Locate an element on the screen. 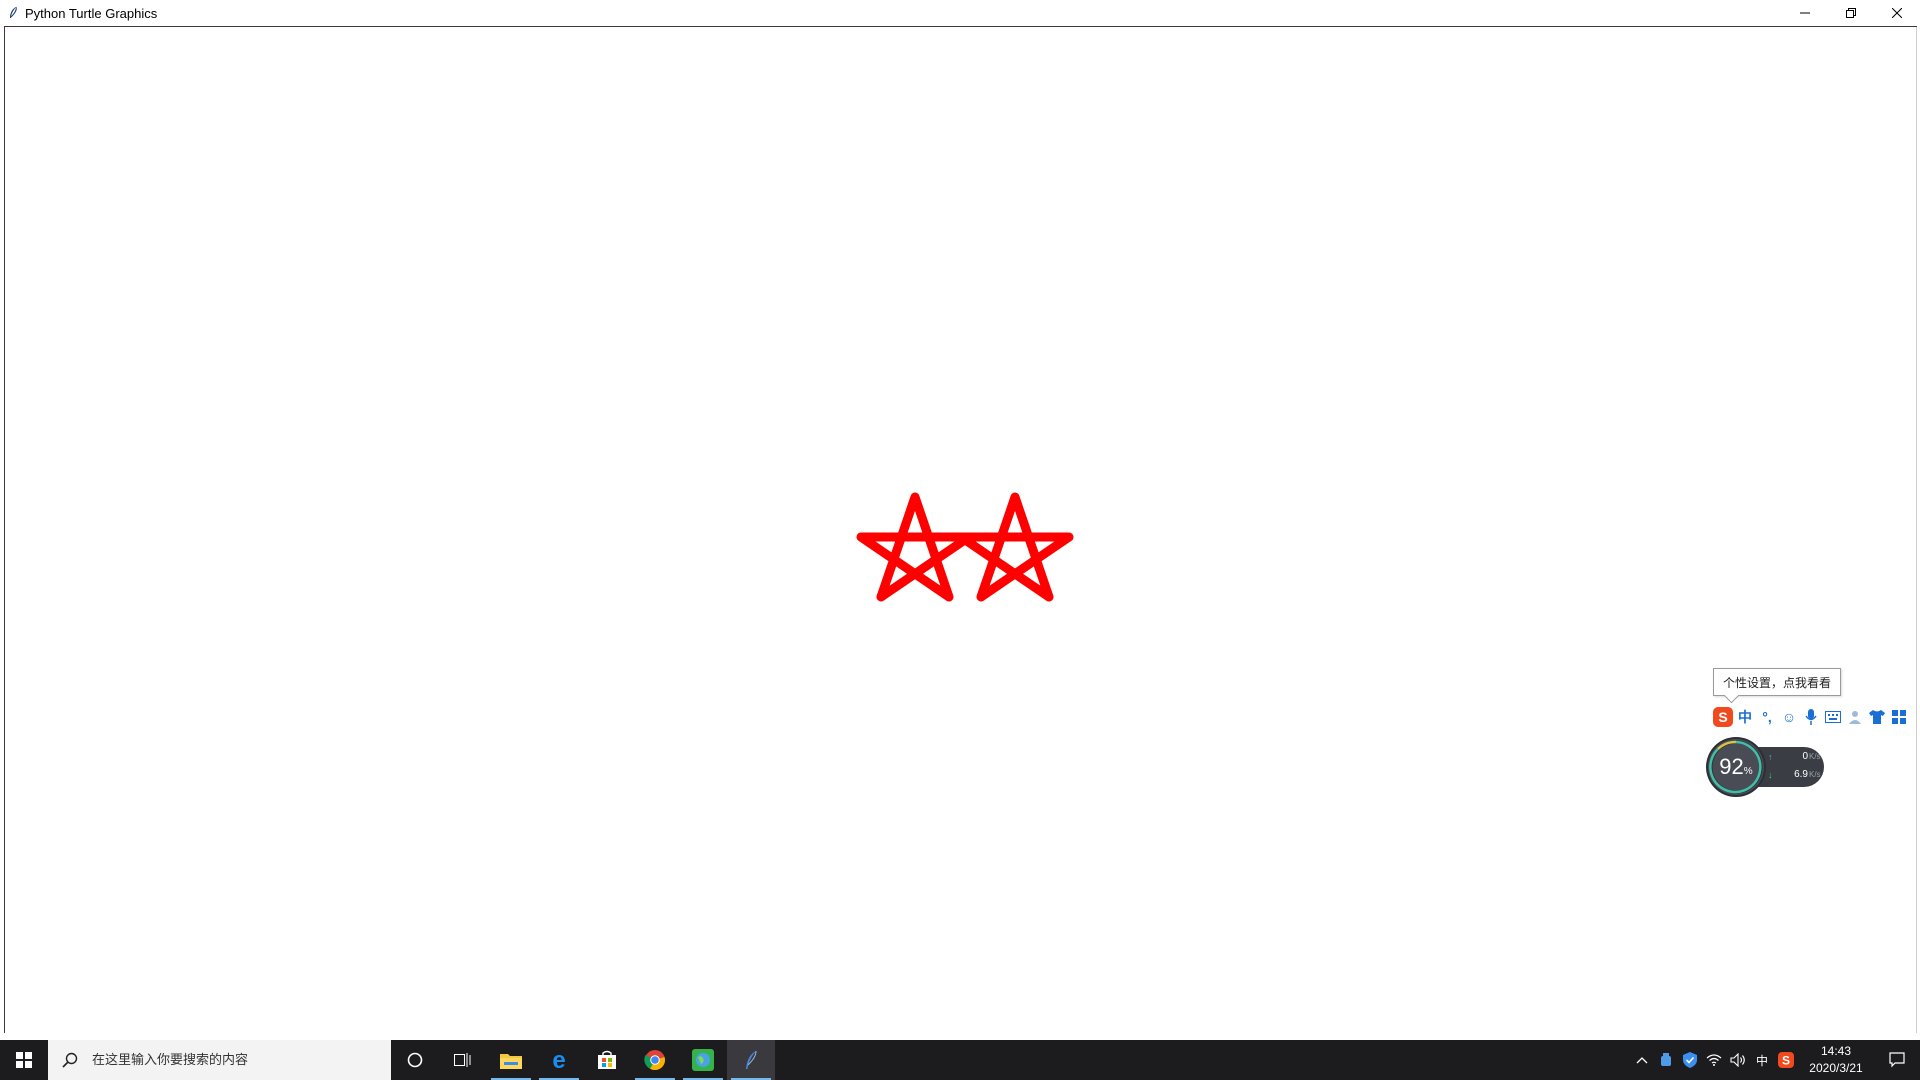 Image resolution: width=1920 pixels, height=1080 pixels. cortana-icon is located at coordinates (415, 1060).